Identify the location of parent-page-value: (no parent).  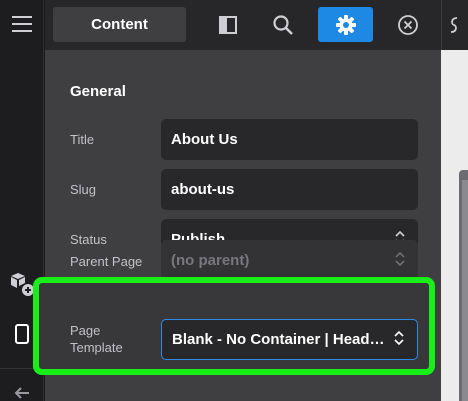
(210, 260).